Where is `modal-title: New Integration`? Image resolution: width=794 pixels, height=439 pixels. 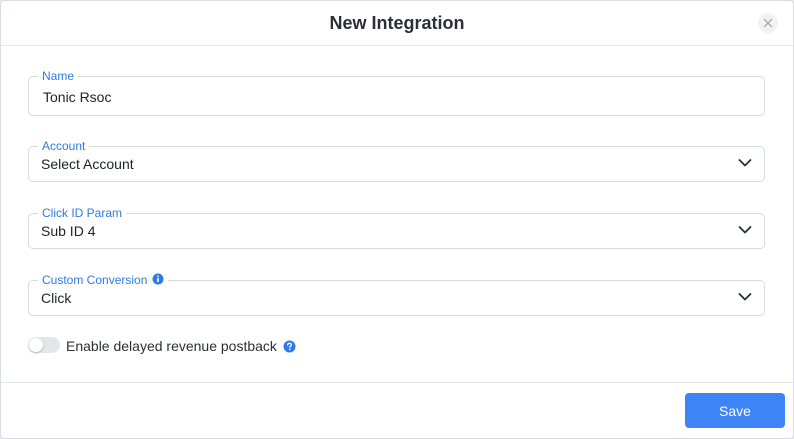 modal-title: New Integration is located at coordinates (397, 23).